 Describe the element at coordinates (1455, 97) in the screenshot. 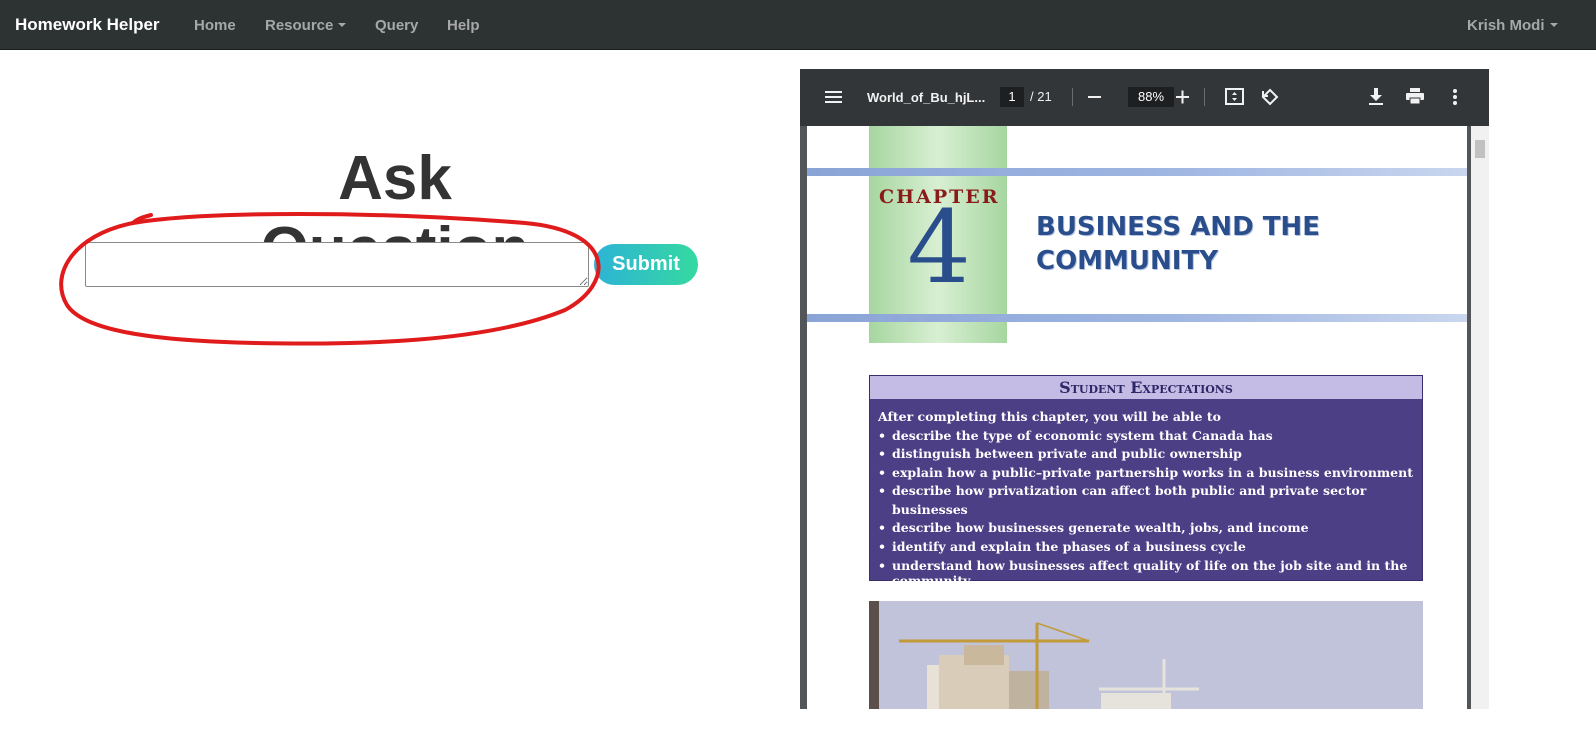

I see `more-options-icon` at that location.